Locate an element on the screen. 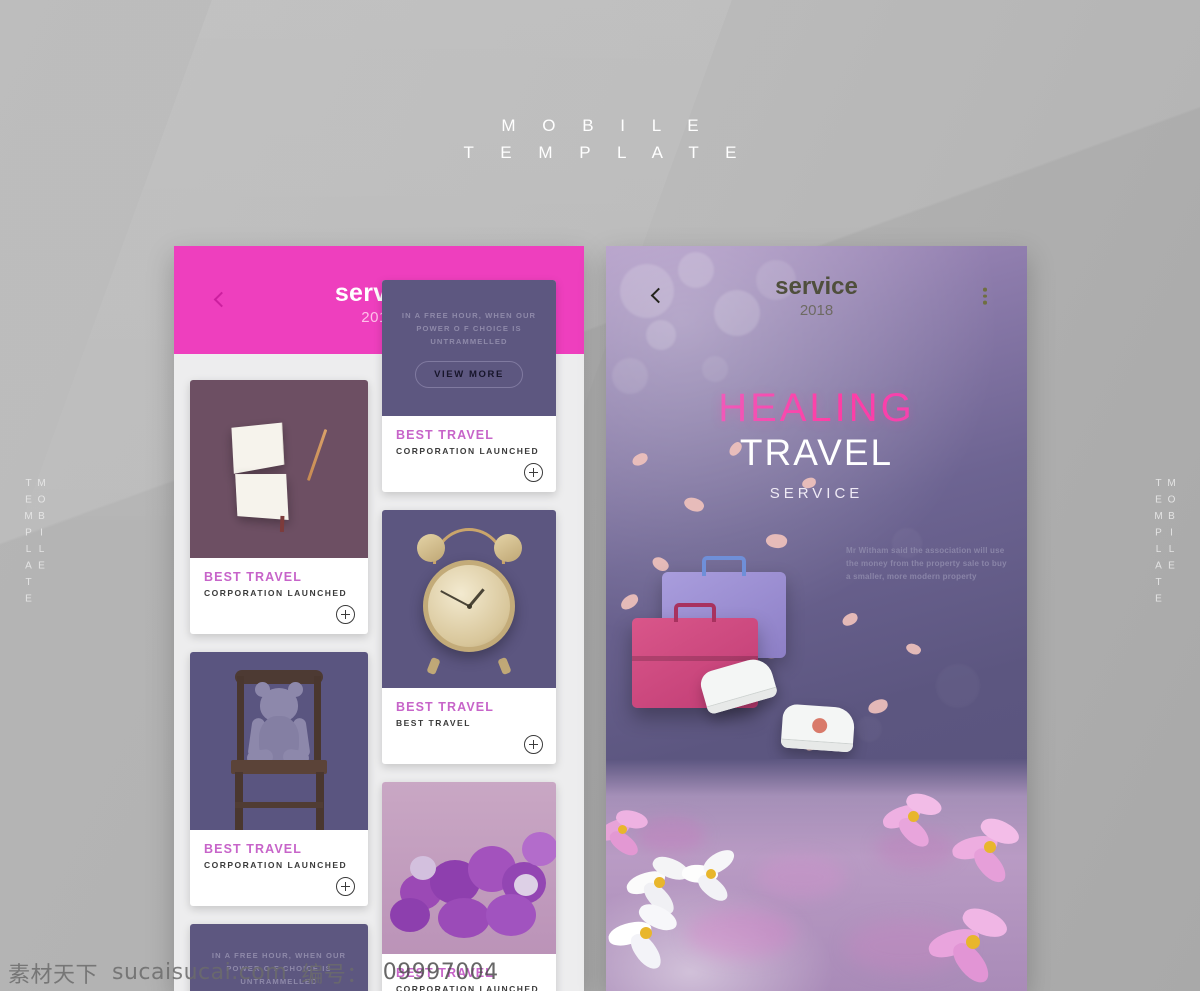 This screenshot has width=1200, height=991. hero-line-1: HEALING is located at coordinates (816, 408).